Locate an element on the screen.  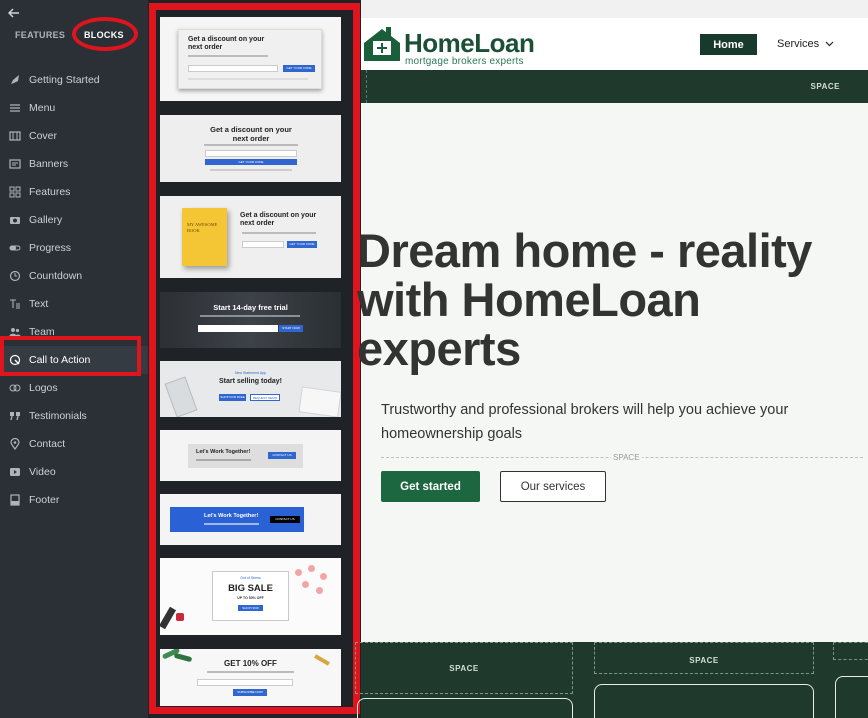
house-logo-icon is located at coordinates (382, 47).